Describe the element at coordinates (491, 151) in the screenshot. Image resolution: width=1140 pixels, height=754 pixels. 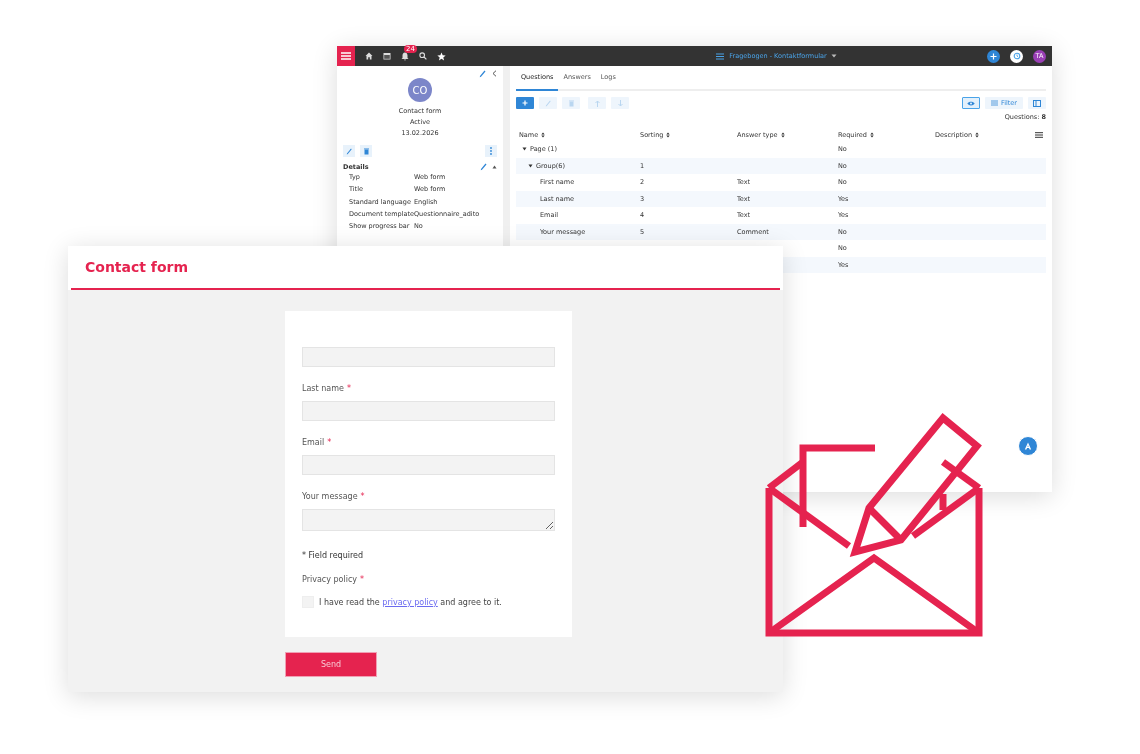
I see `more-button` at that location.